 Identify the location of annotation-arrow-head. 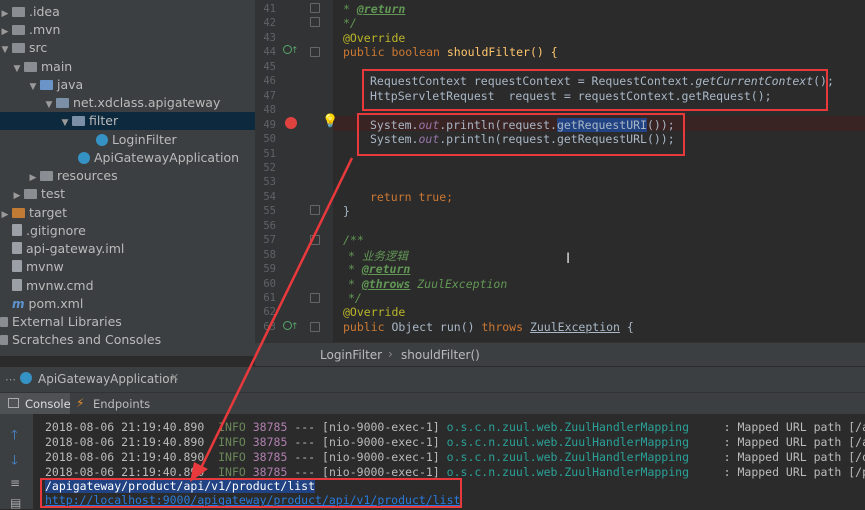
(199, 472).